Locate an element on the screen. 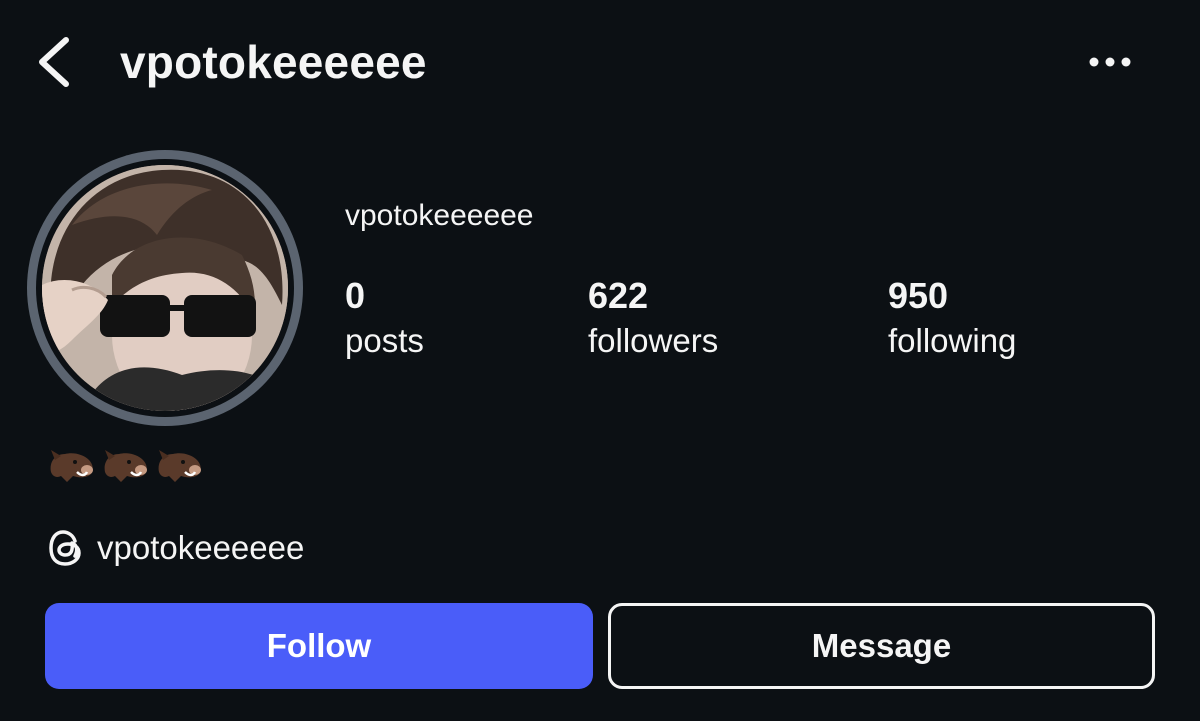 The height and width of the screenshot is (721, 1200). posts-count: 0 is located at coordinates (355, 295).